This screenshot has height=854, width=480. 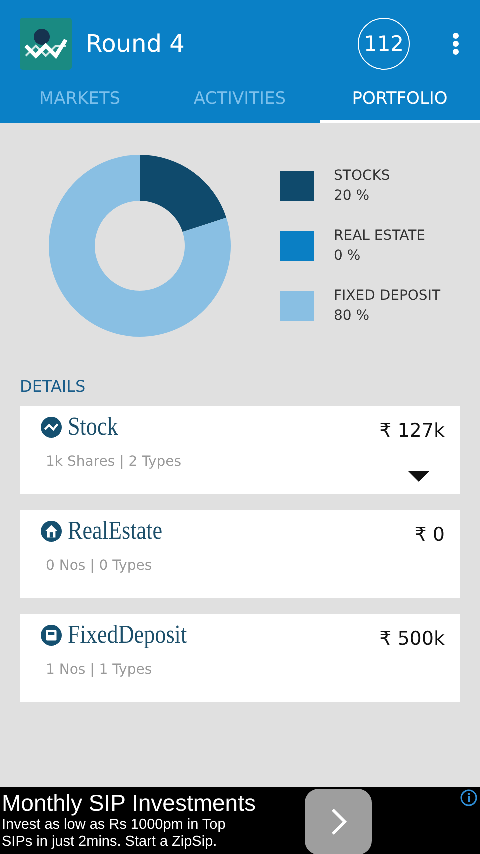 I want to click on legend-label: STOCKS, so click(x=362, y=176).